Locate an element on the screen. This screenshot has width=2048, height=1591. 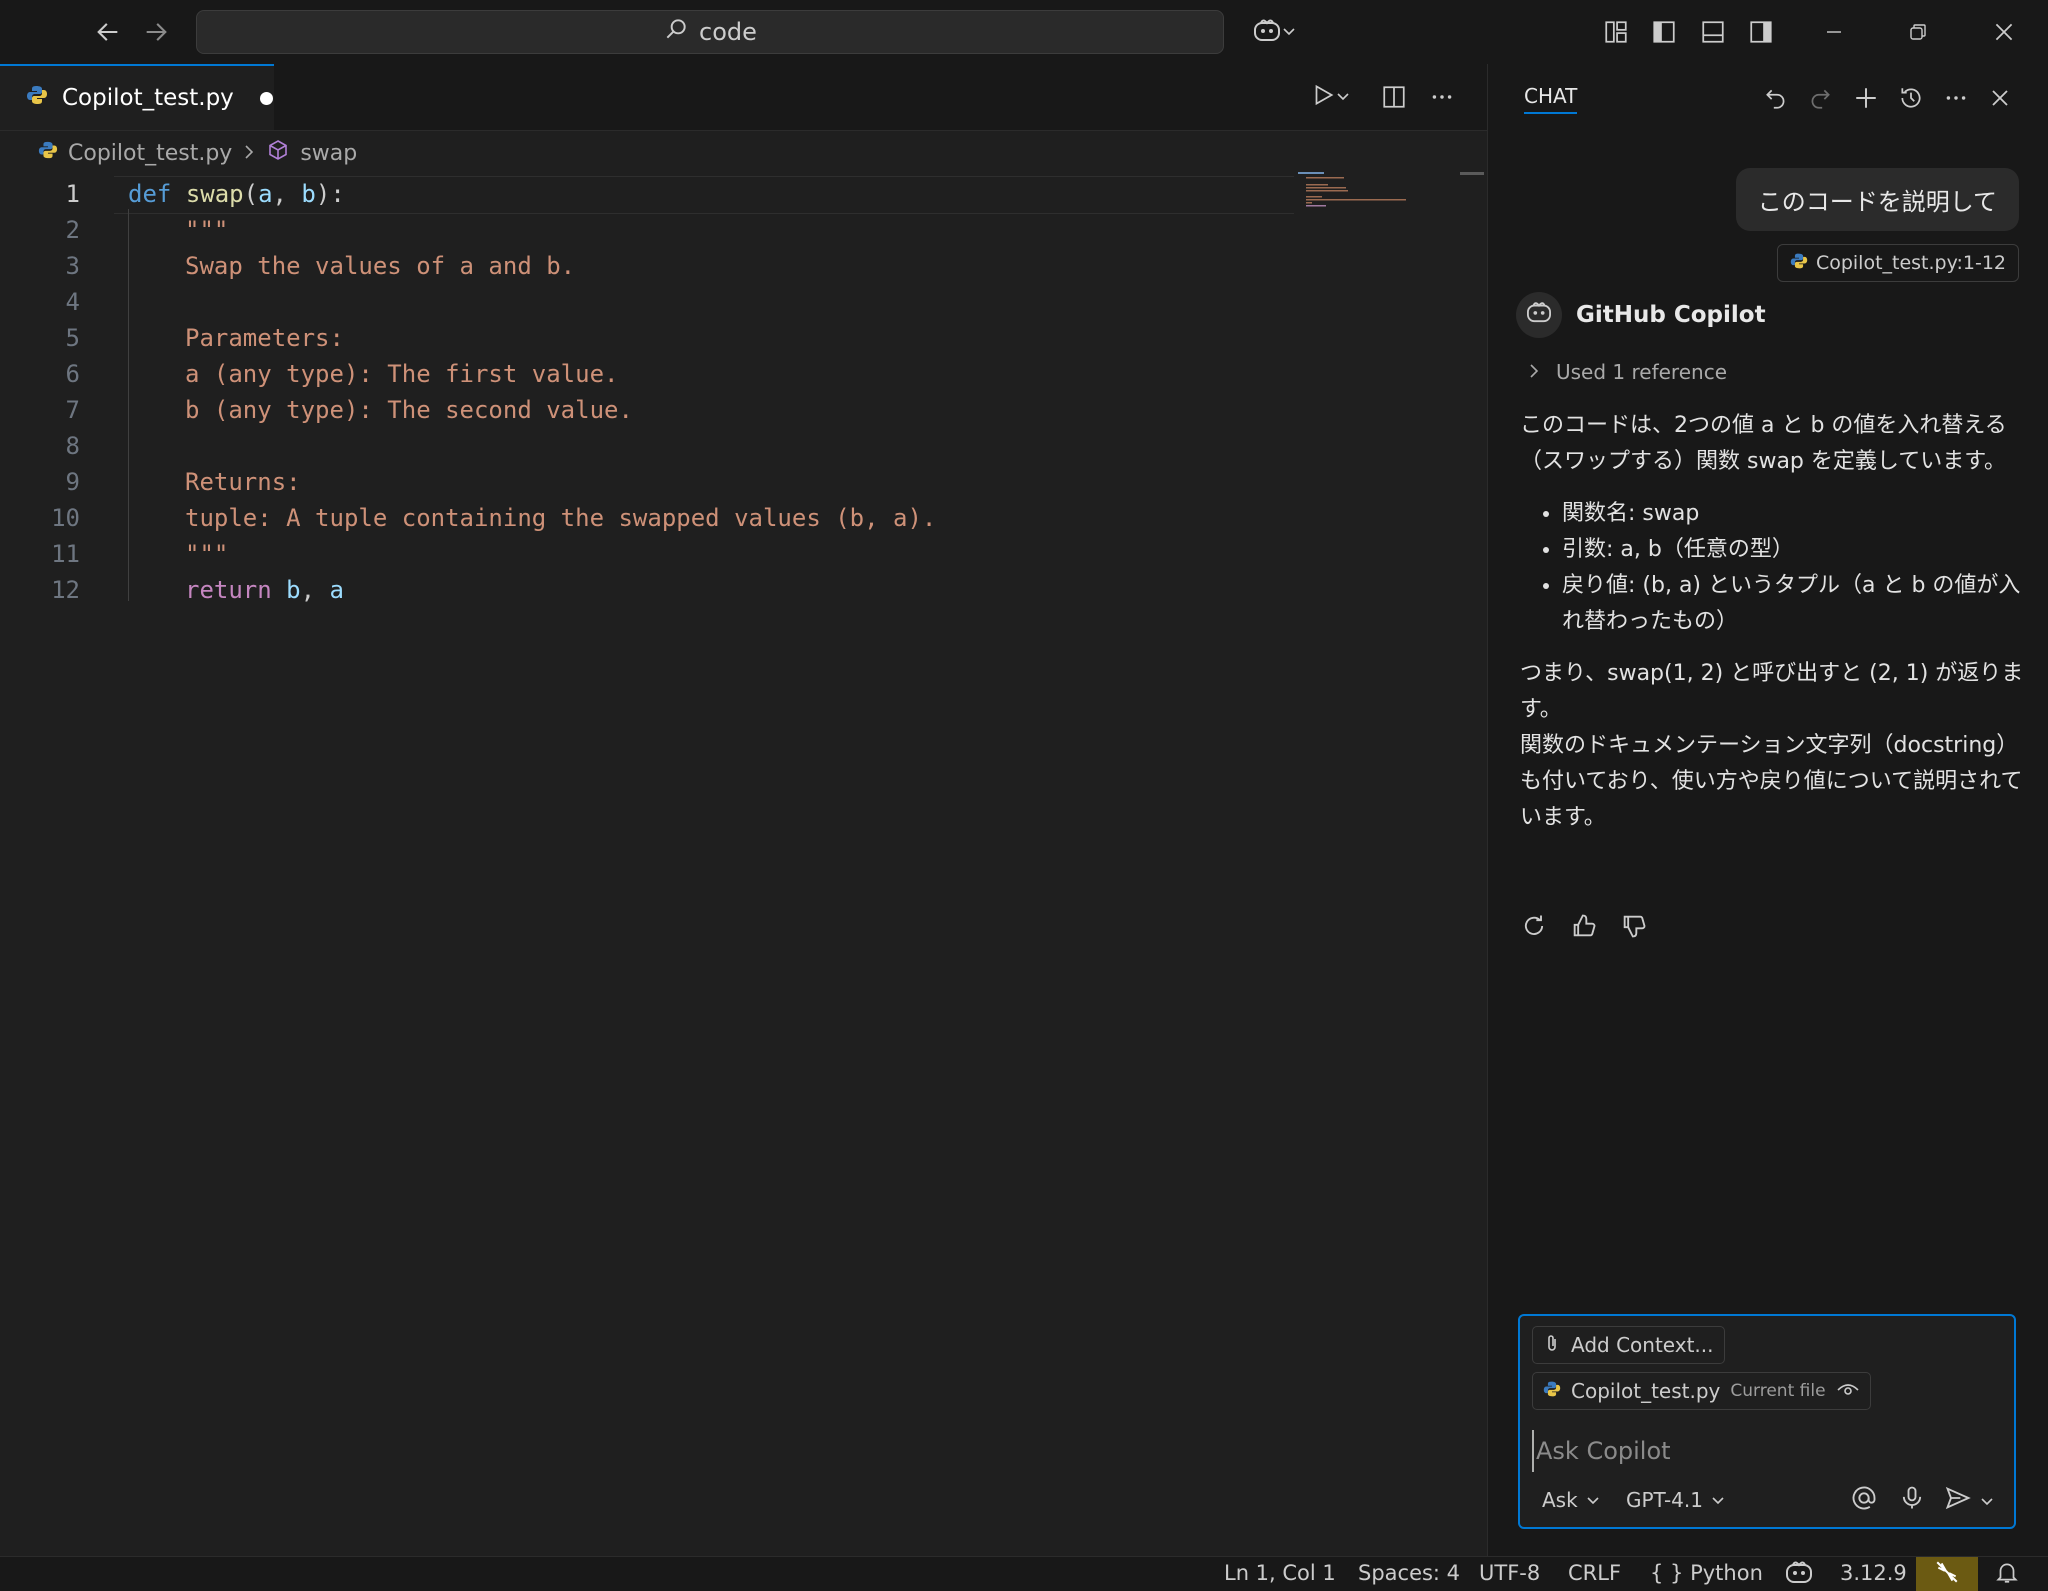
search-icon is located at coordinates (676, 32).